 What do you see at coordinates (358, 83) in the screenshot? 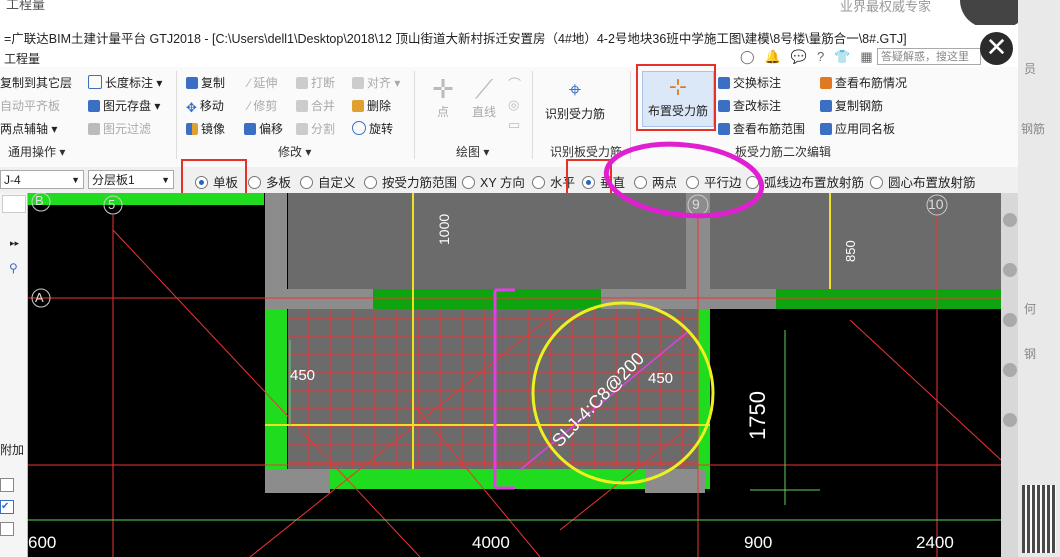
I see `align-icon` at bounding box center [358, 83].